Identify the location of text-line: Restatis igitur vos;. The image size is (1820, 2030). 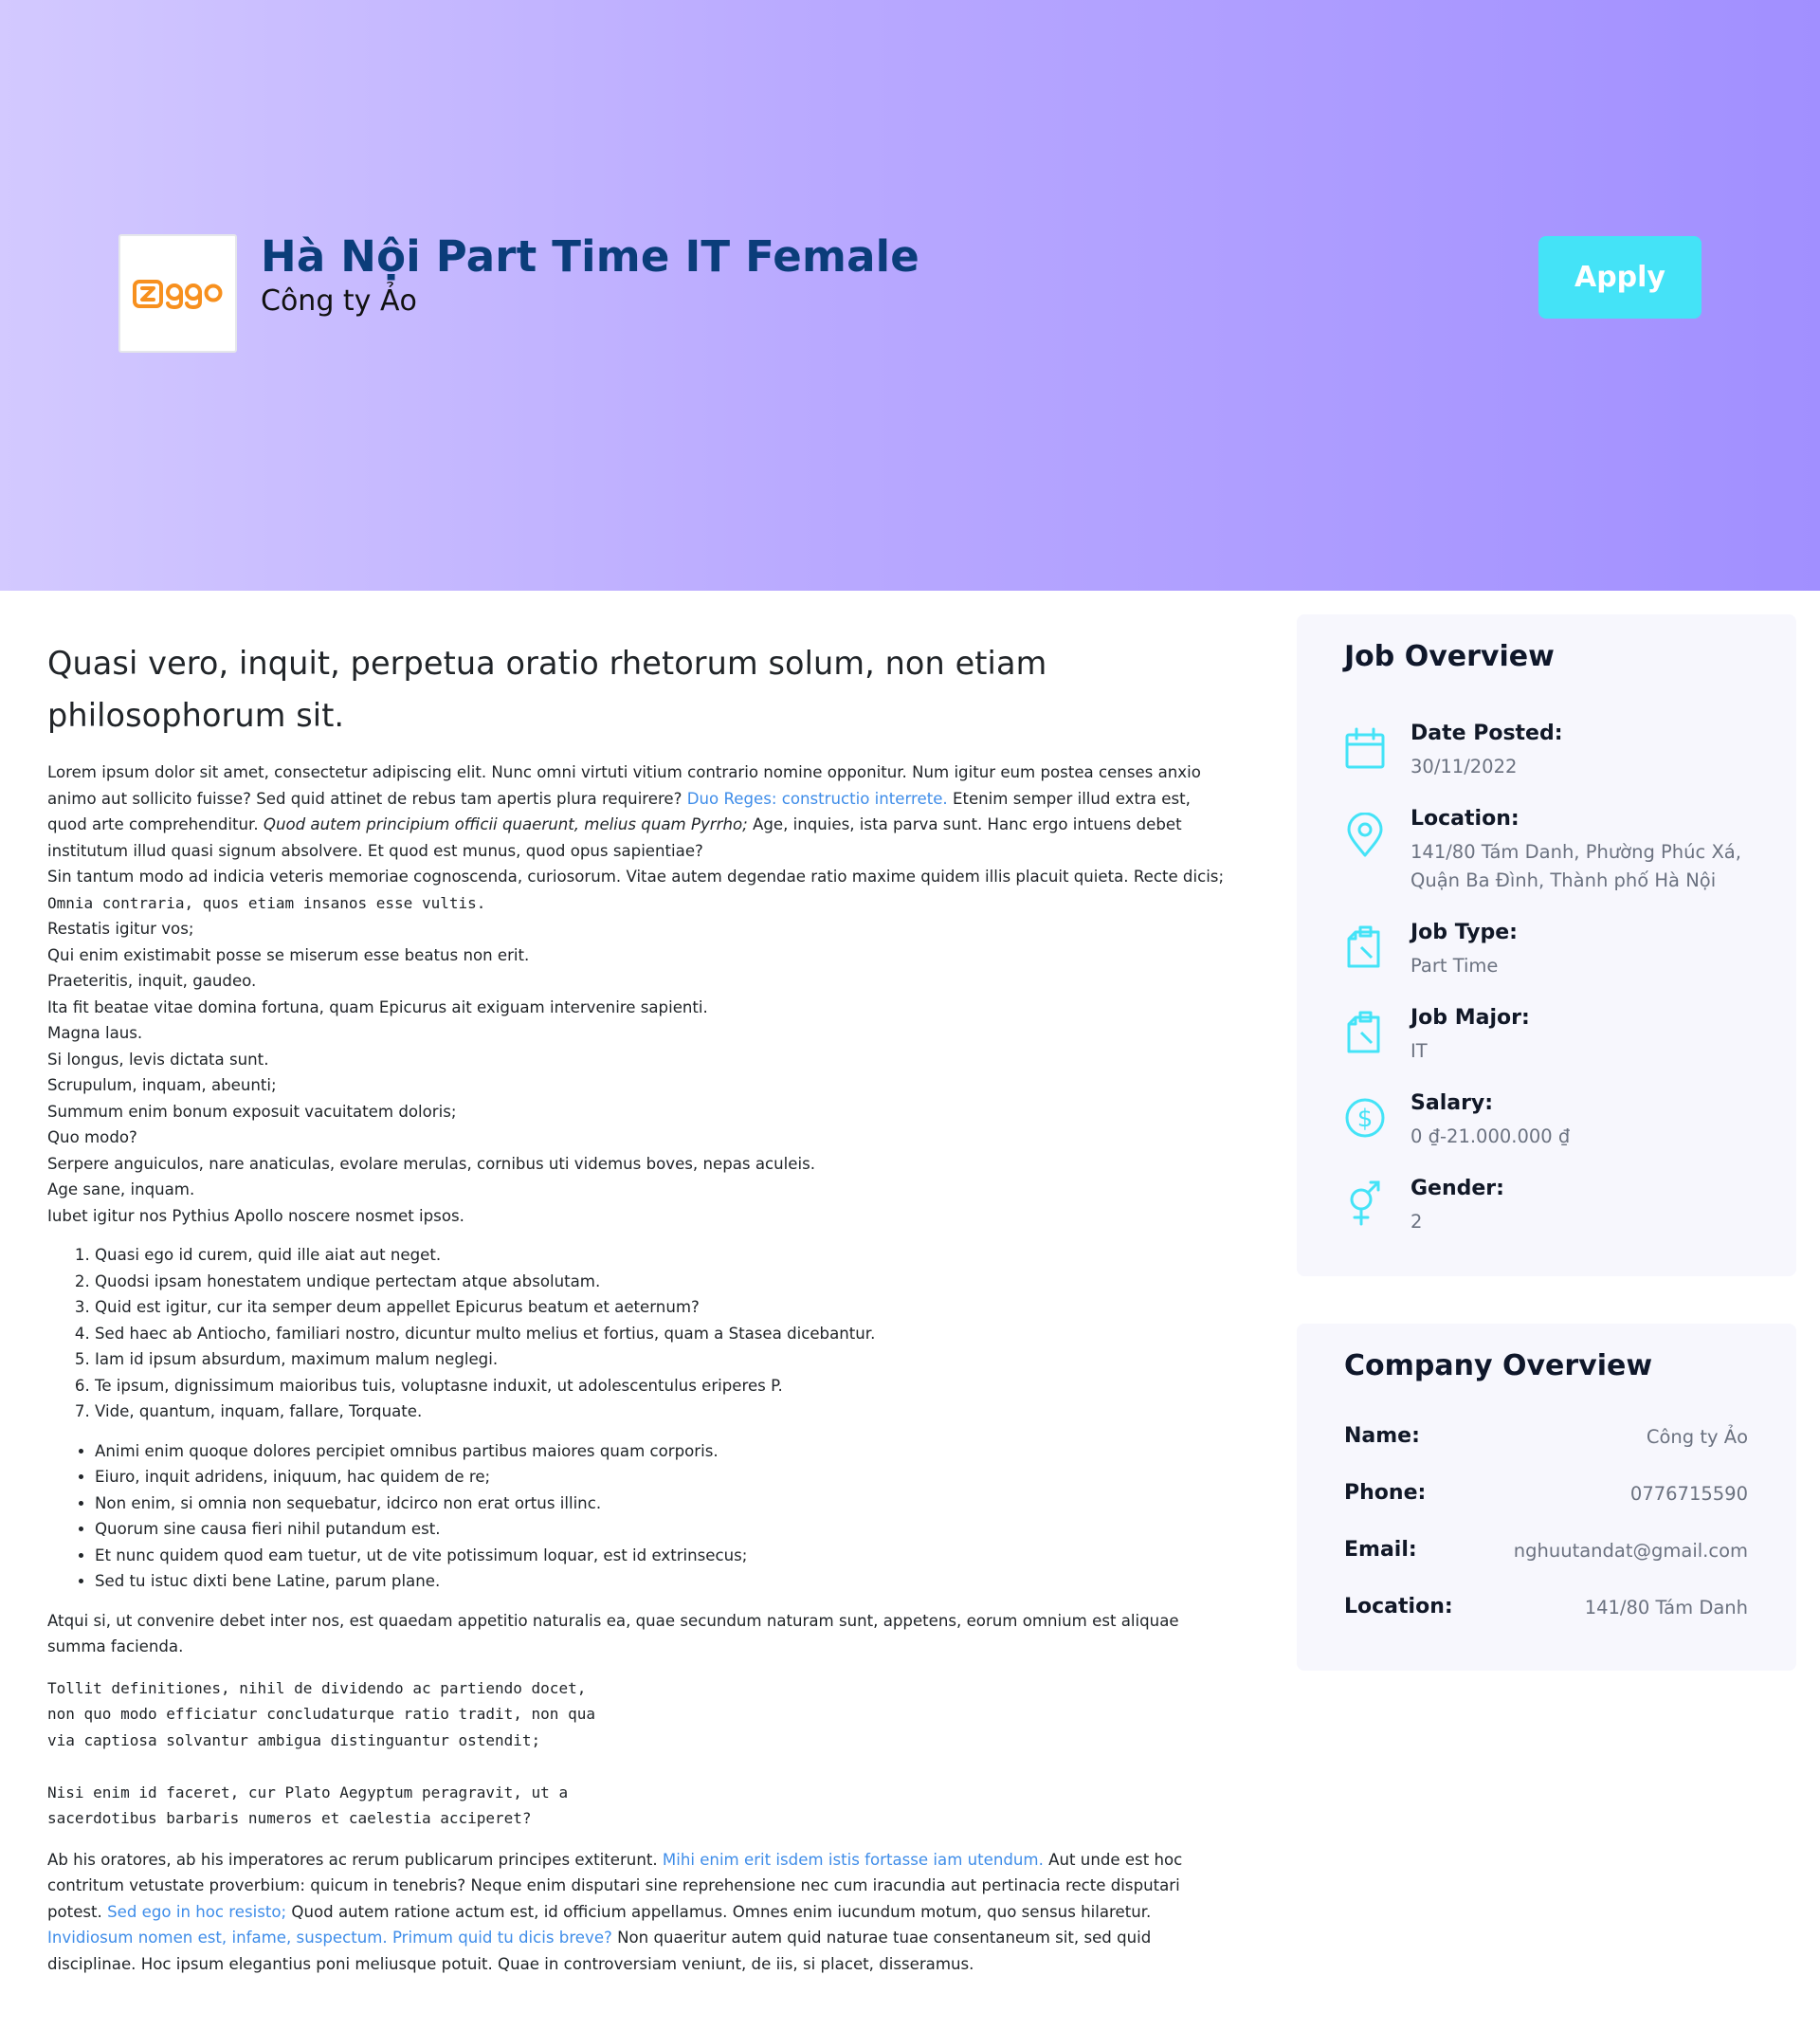
(120, 929).